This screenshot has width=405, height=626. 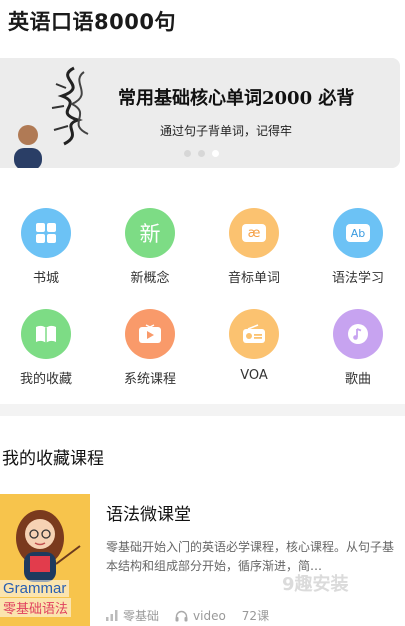 What do you see at coordinates (45, 379) in the screenshot?
I see `category-label: 我的收藏` at bounding box center [45, 379].